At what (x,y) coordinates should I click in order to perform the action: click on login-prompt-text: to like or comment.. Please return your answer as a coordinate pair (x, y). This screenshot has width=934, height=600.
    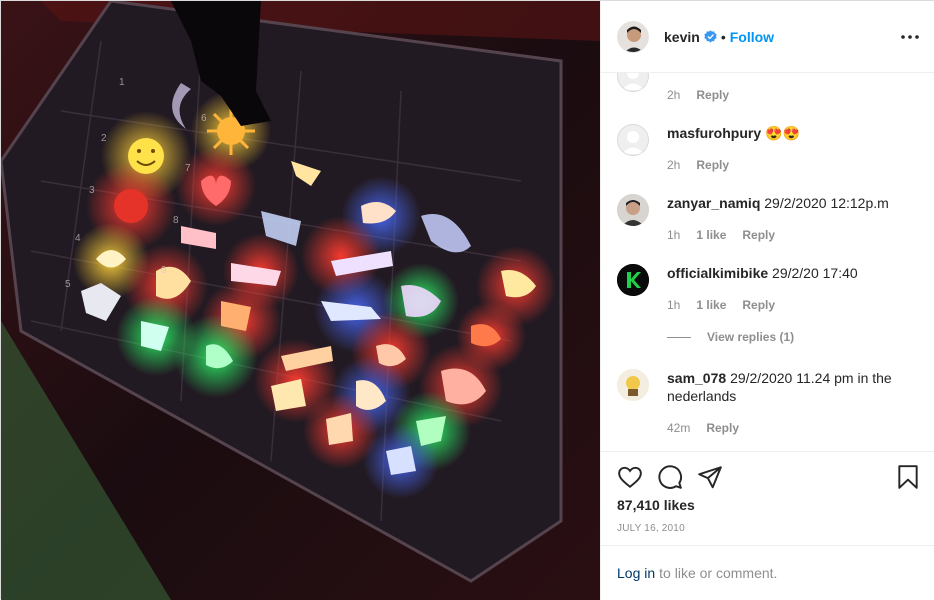
    Looking at the image, I should click on (718, 573).